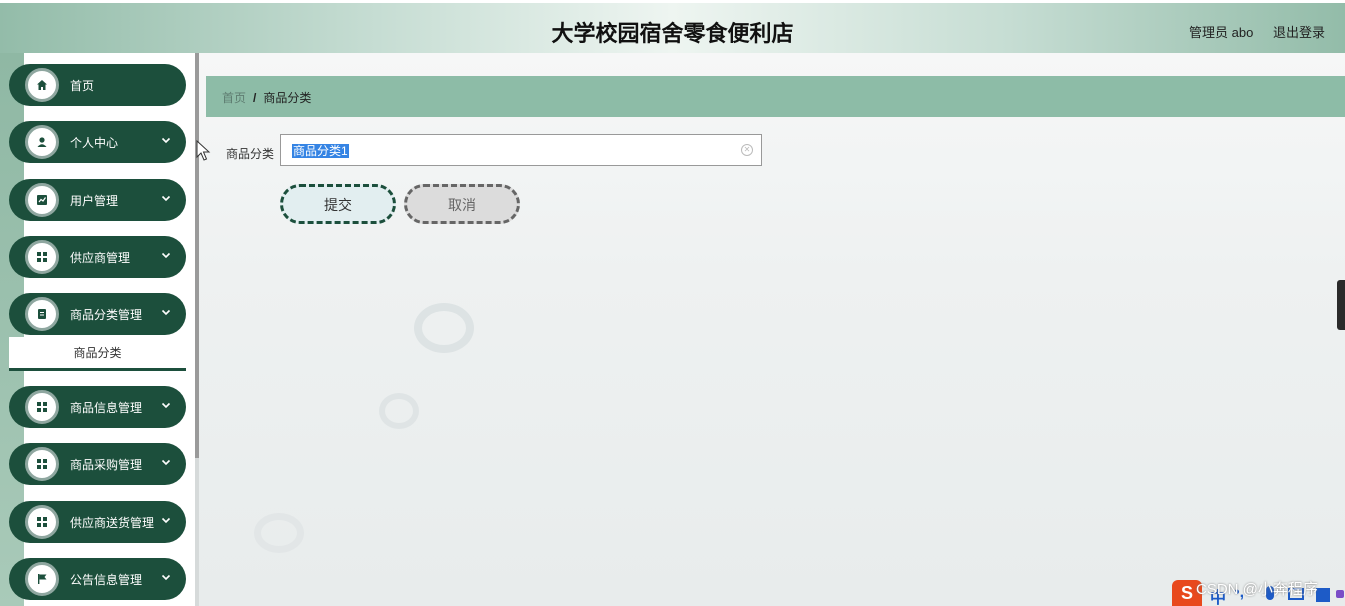 The height and width of the screenshot is (606, 1345). I want to click on skin-icon, so click(1323, 595).